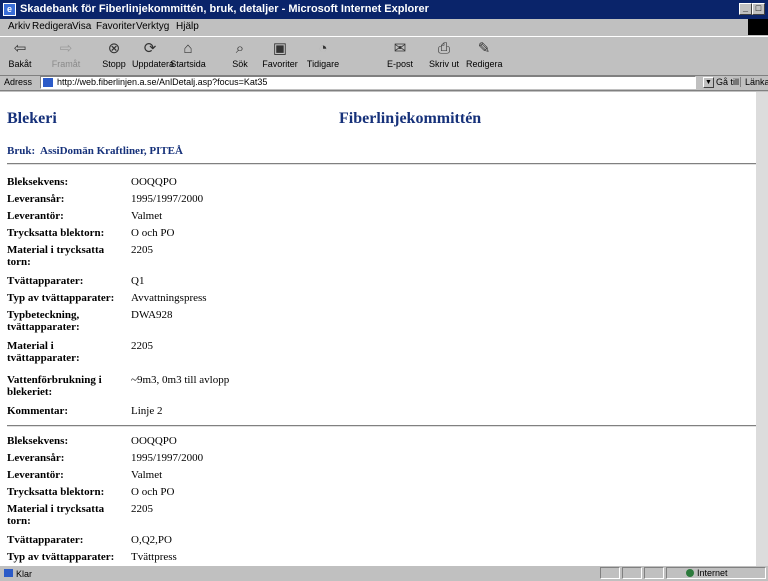 This screenshot has width=768, height=581. I want to click on search-button: ⌕ Sök, so click(240, 56).